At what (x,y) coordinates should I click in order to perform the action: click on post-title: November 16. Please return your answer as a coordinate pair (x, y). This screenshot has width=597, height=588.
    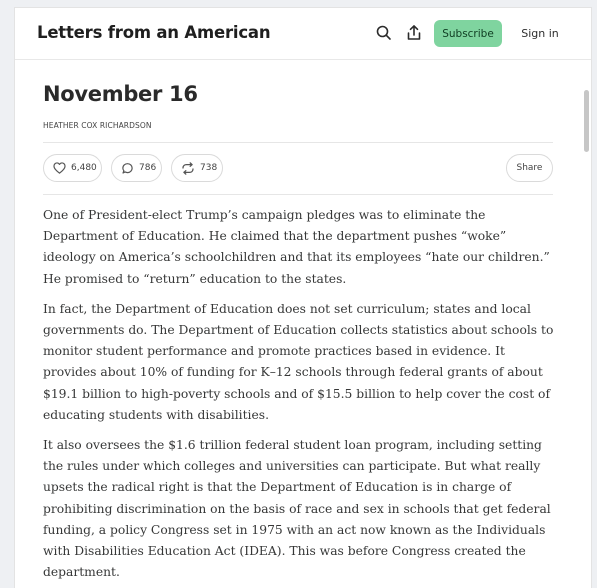
    Looking at the image, I should click on (120, 94).